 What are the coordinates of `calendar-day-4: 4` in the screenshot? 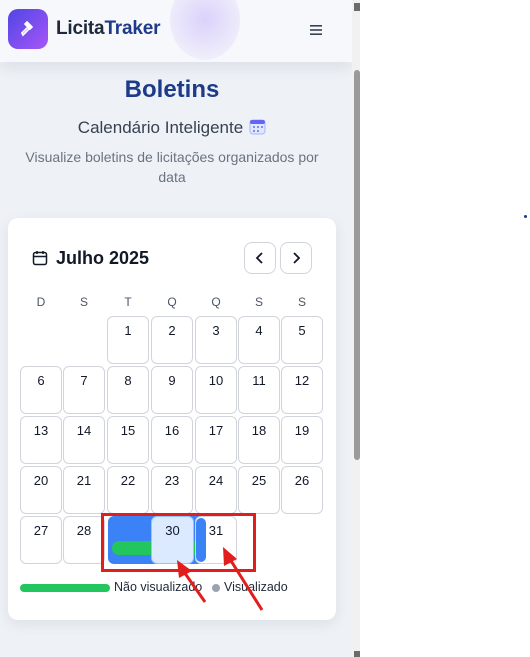 It's located at (259, 340).